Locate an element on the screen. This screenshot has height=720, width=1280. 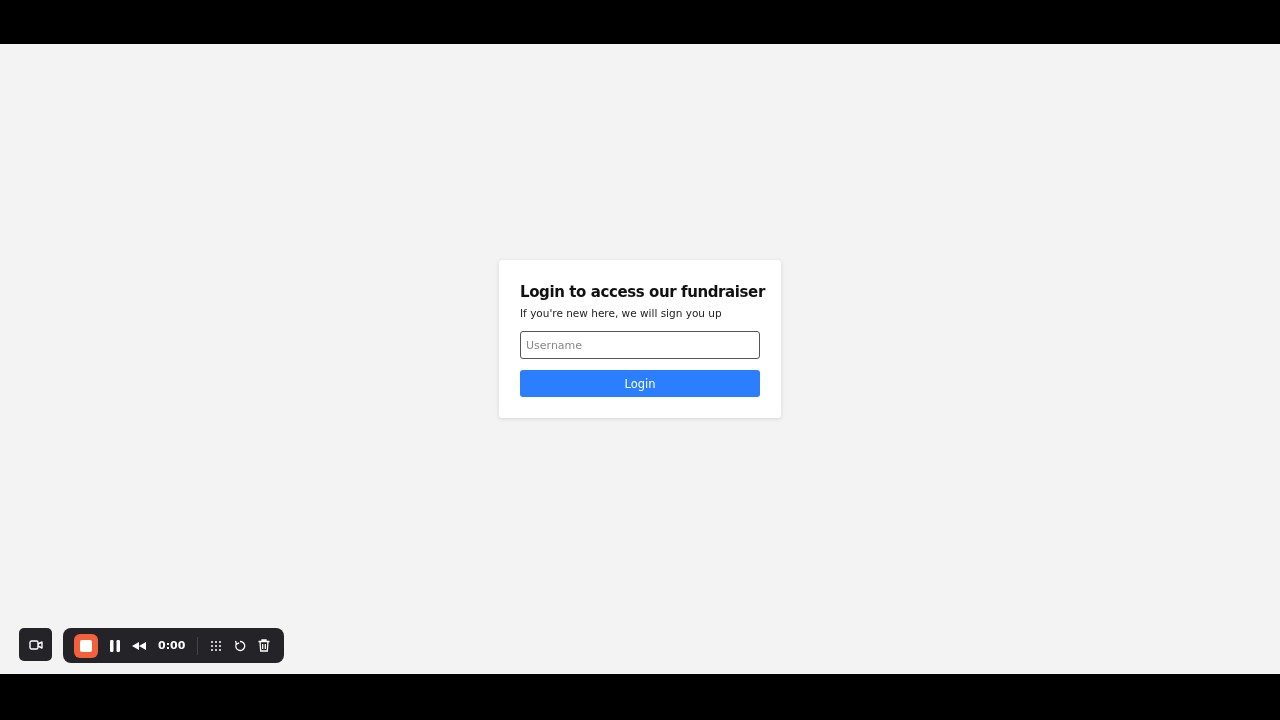
trash-icon is located at coordinates (264, 645).